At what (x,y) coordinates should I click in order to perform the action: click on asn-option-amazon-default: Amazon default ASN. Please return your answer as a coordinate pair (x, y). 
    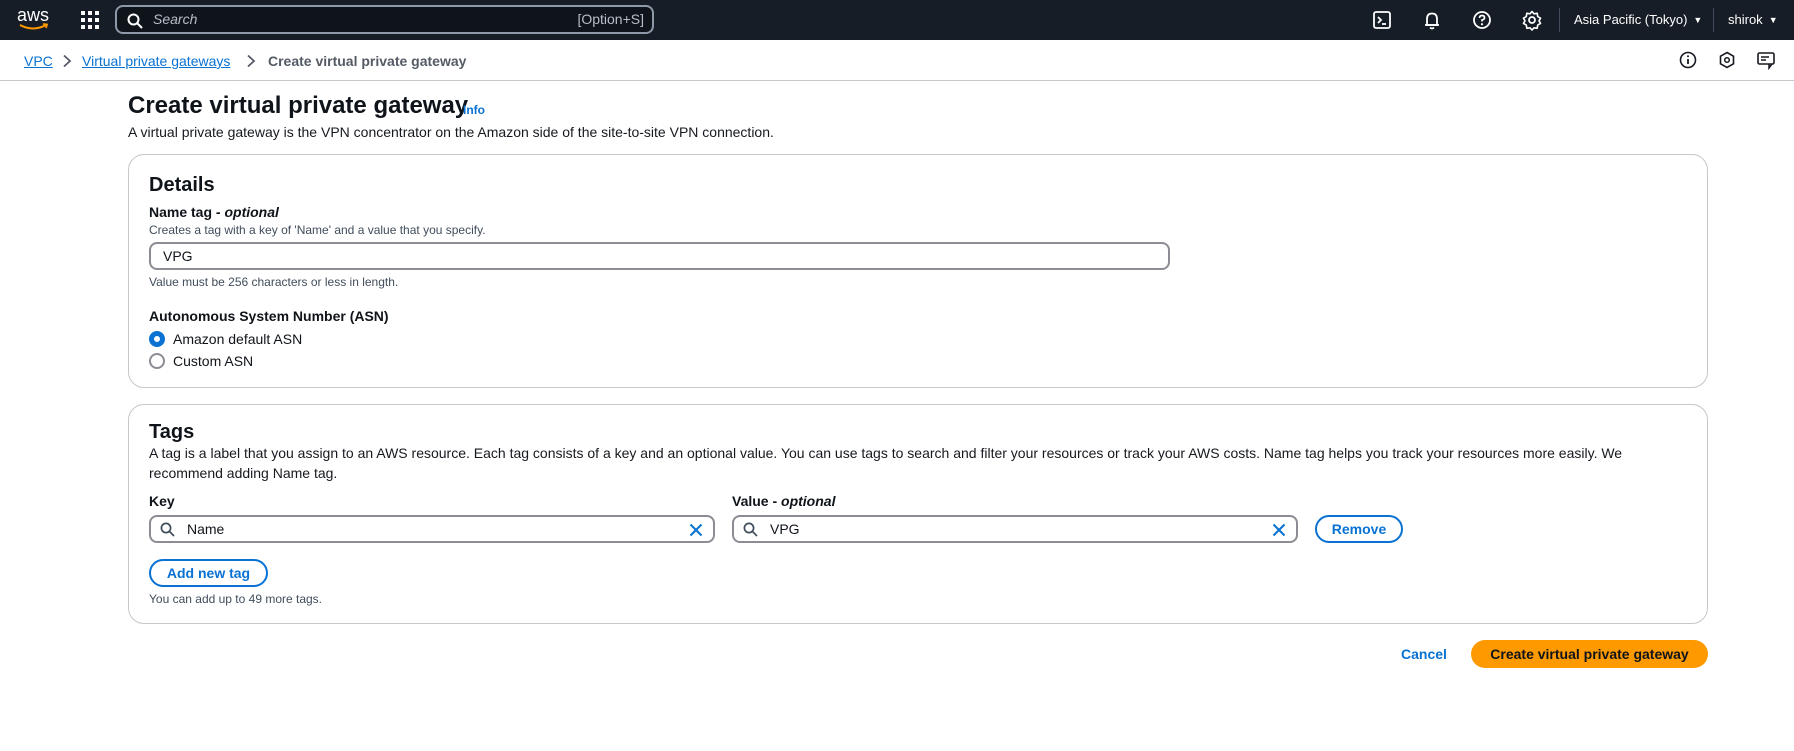
    Looking at the image, I should click on (249, 339).